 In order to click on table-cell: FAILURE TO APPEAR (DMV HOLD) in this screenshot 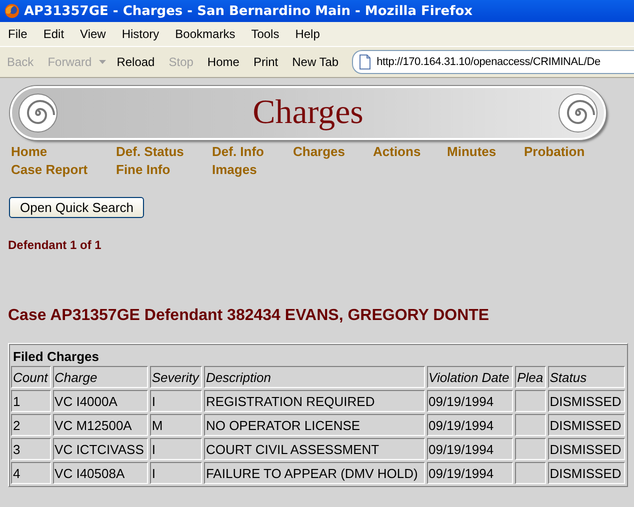, I will do `click(314, 473)`.